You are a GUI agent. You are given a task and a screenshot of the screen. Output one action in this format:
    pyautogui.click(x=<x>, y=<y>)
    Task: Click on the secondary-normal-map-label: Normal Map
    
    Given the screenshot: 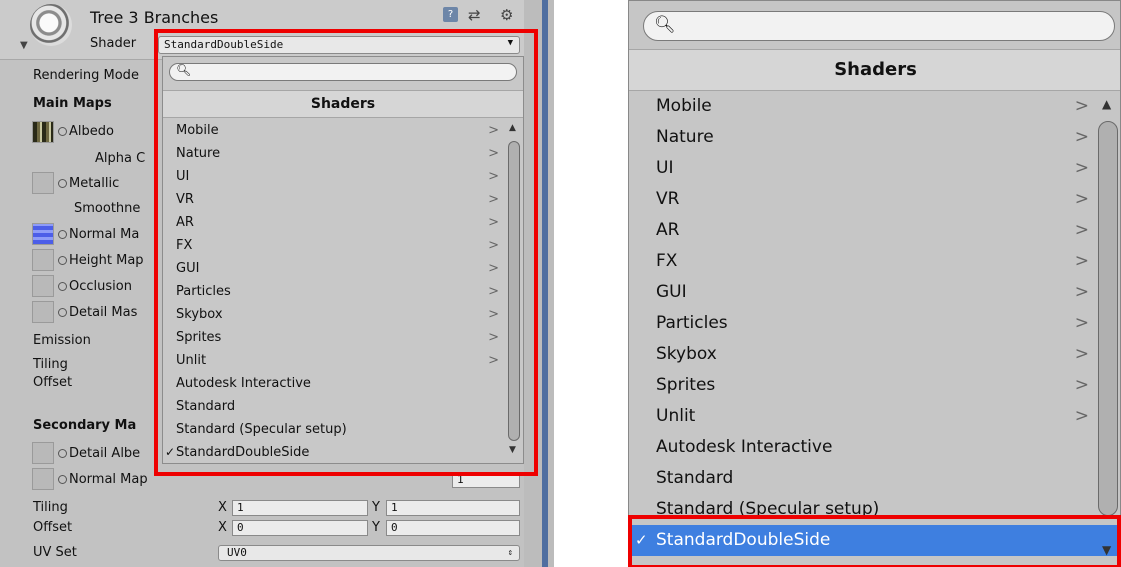 What is the action you would take?
    pyautogui.click(x=103, y=479)
    